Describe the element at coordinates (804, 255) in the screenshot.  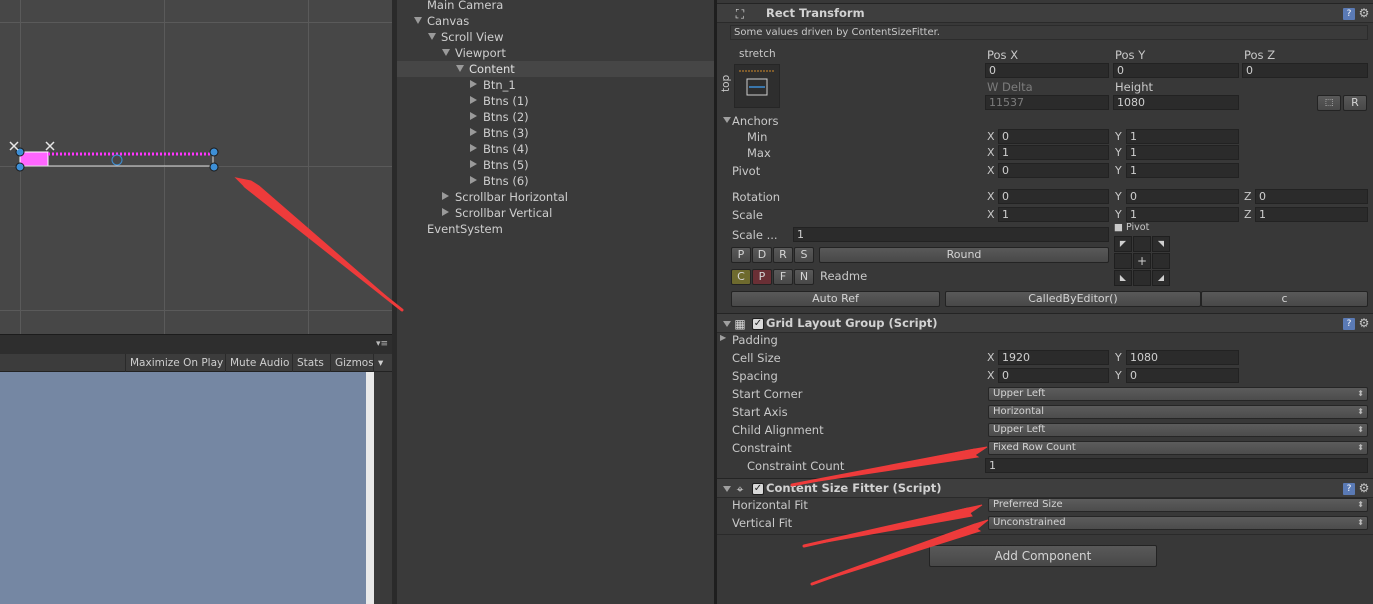
I see `s-button: S` at that location.